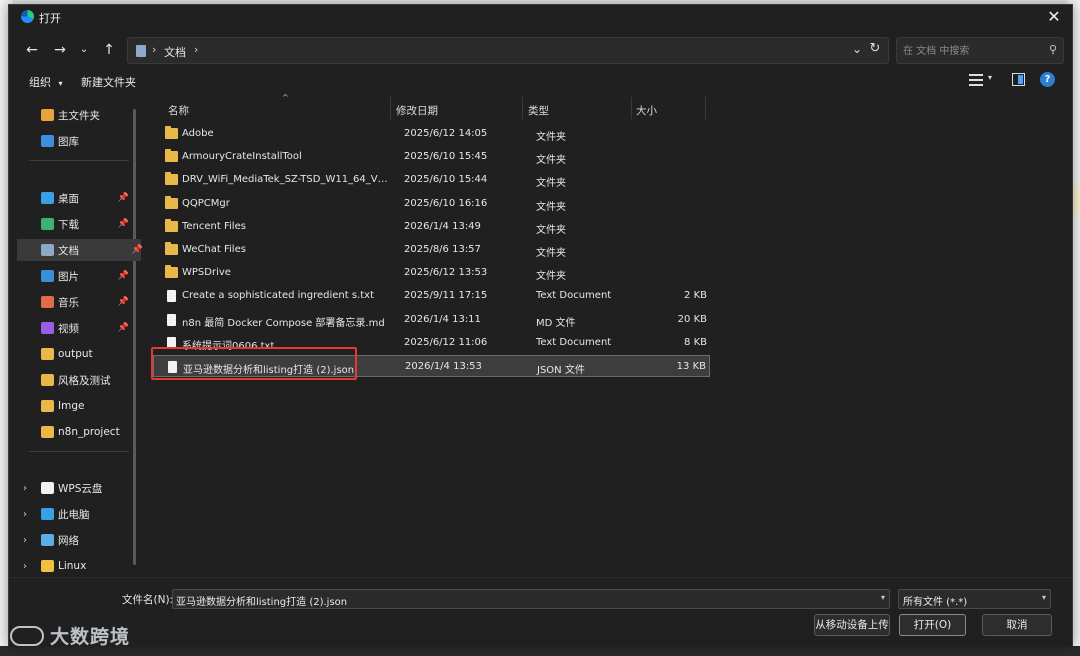 The width and height of the screenshot is (1080, 656). I want to click on column-header-name: 名称, so click(178, 110).